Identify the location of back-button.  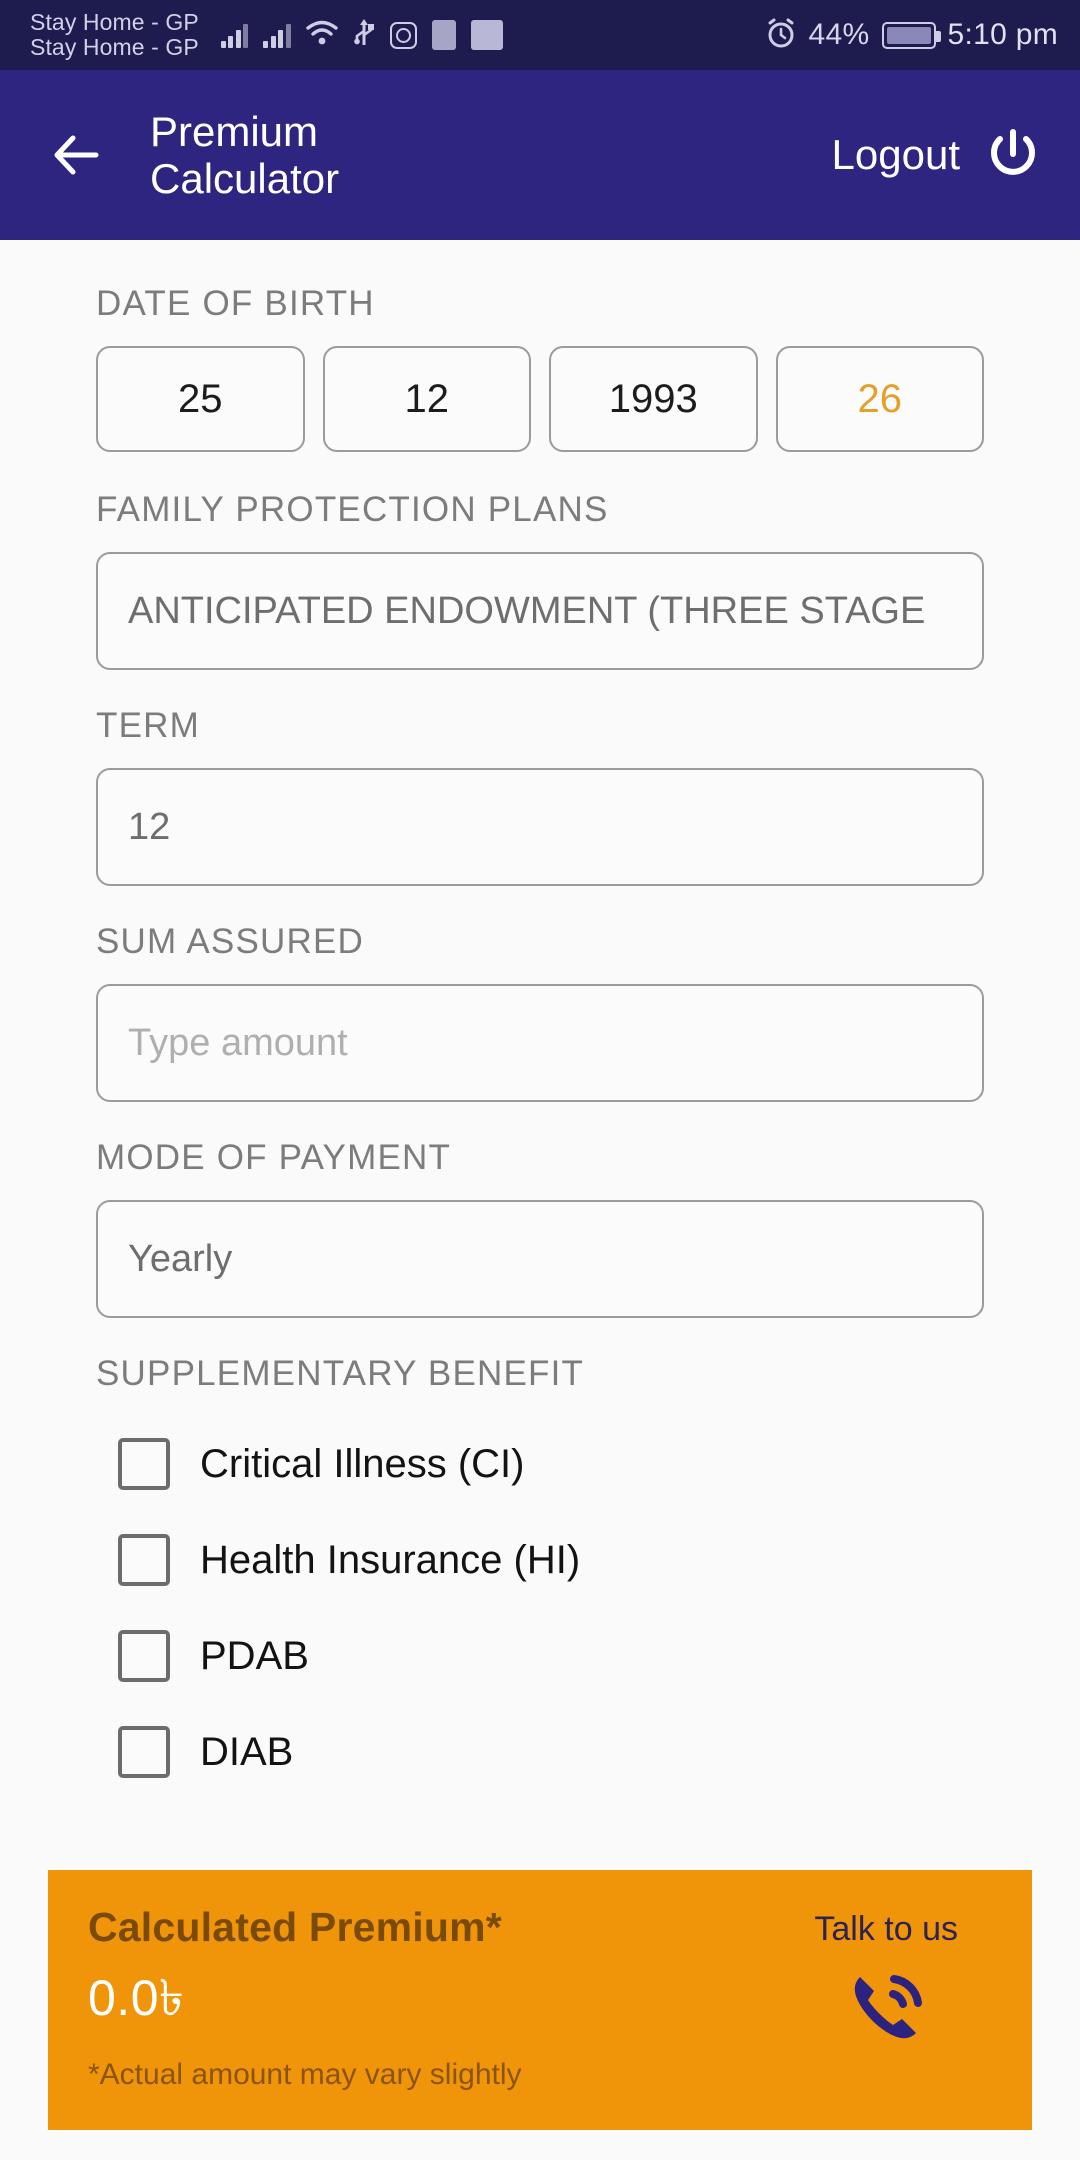
(77, 155).